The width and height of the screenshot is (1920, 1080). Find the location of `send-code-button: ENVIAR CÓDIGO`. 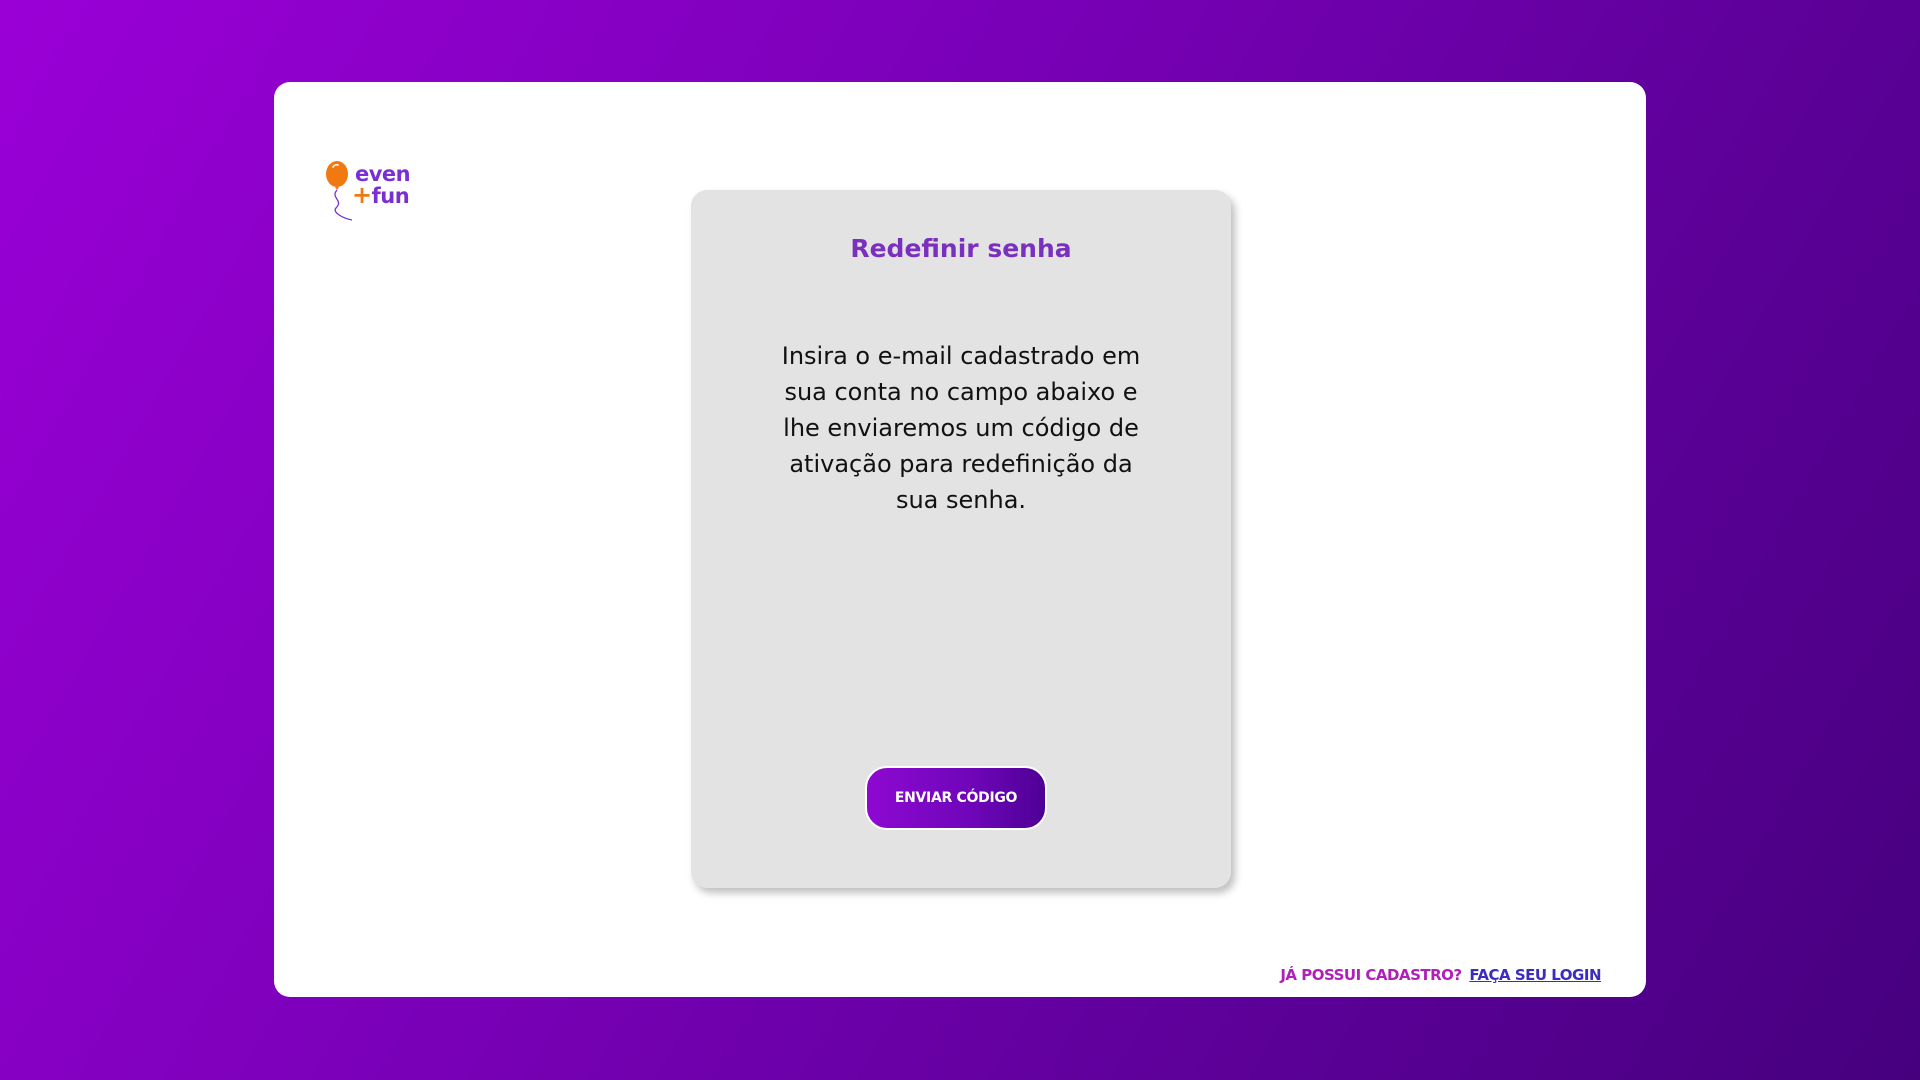

send-code-button: ENVIAR CÓDIGO is located at coordinates (956, 798).